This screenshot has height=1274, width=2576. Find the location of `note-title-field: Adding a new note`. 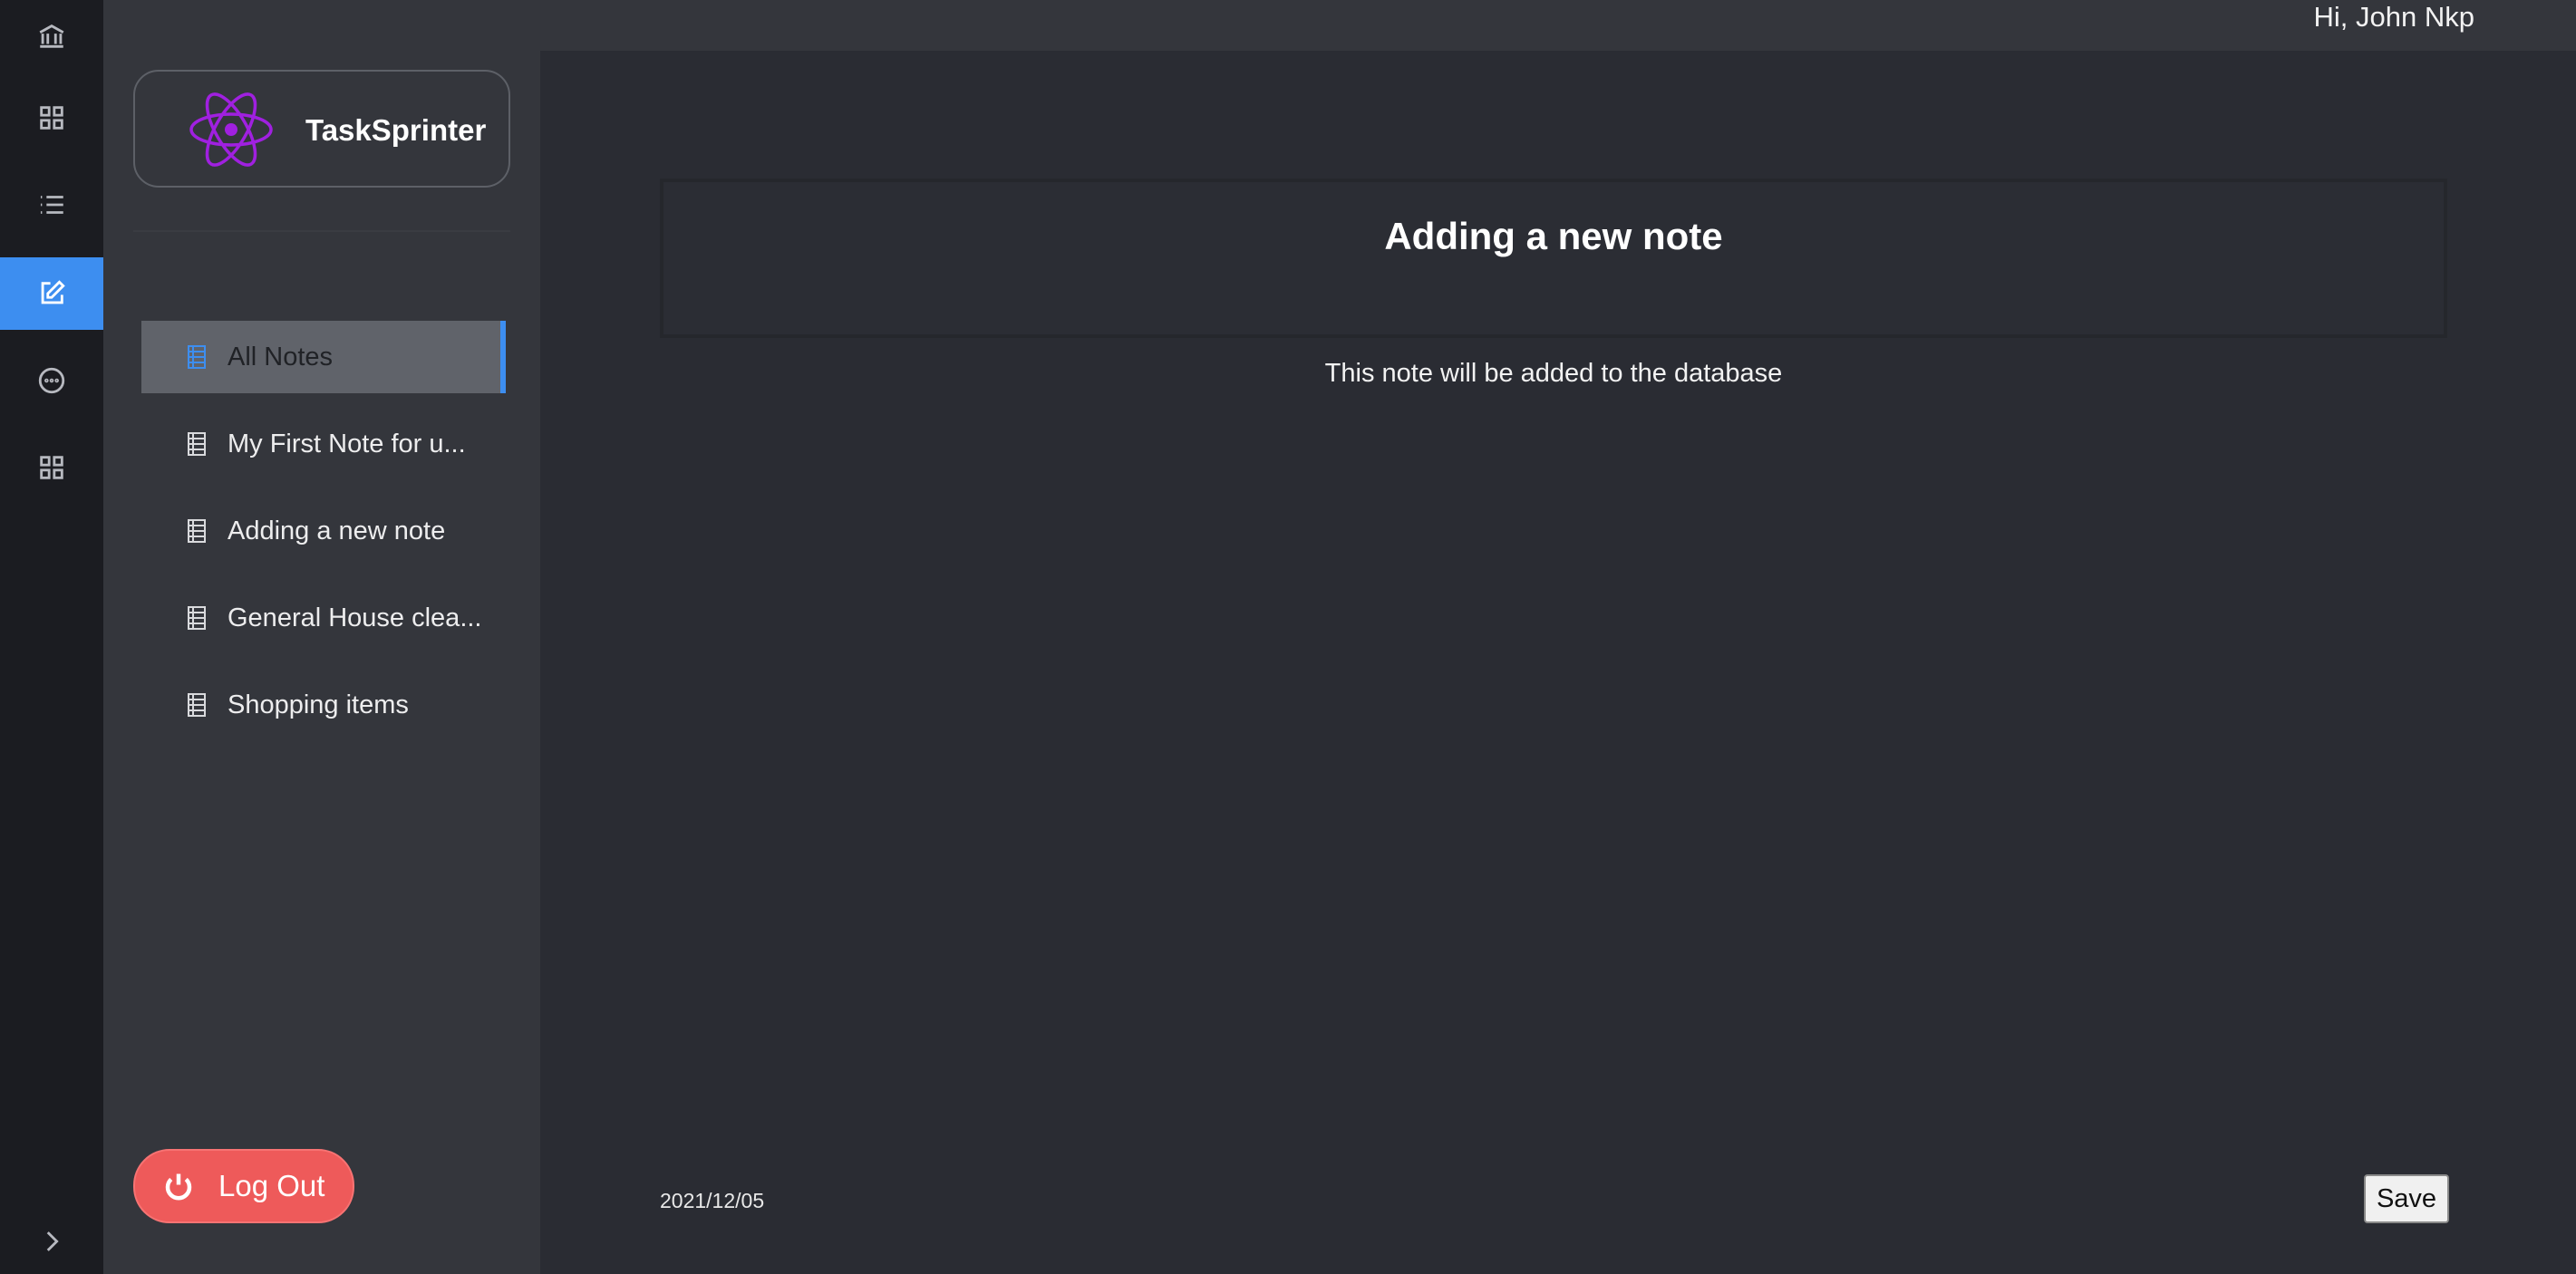

note-title-field: Adding a new note is located at coordinates (1553, 258).